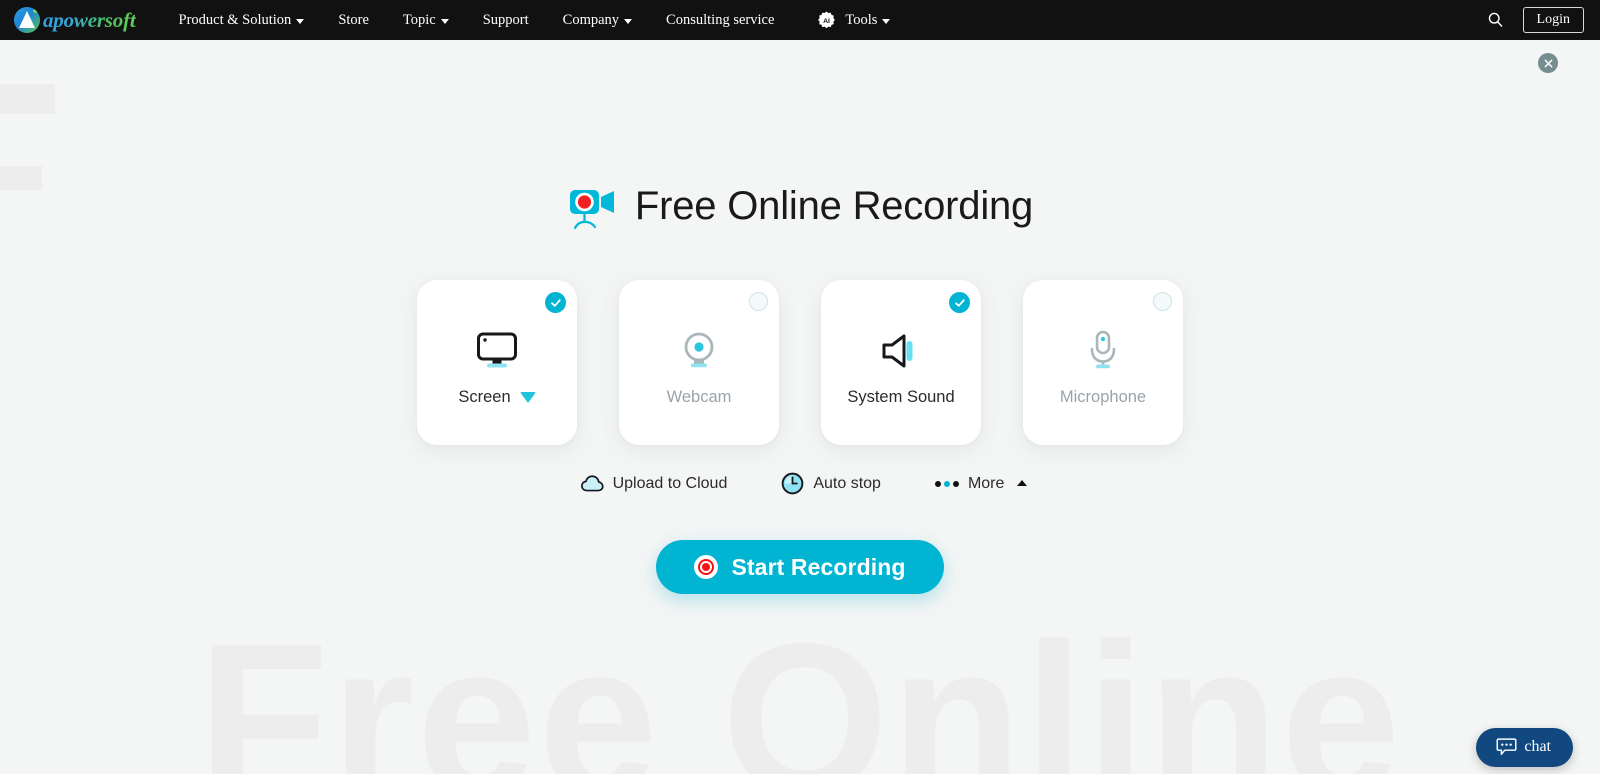  I want to click on brand-logo: apowersoft, so click(75, 20).